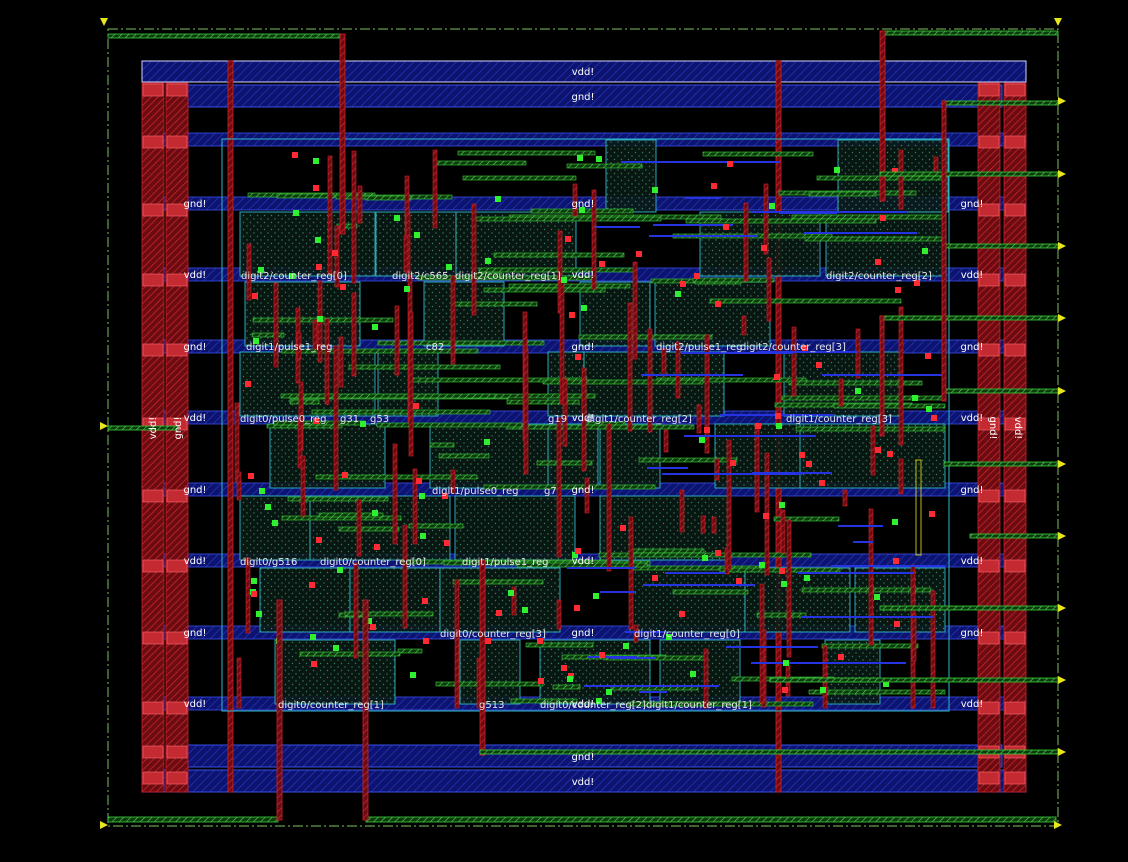  What do you see at coordinates (420, 276) in the screenshot?
I see `cell-label: digit2/c565` at bounding box center [420, 276].